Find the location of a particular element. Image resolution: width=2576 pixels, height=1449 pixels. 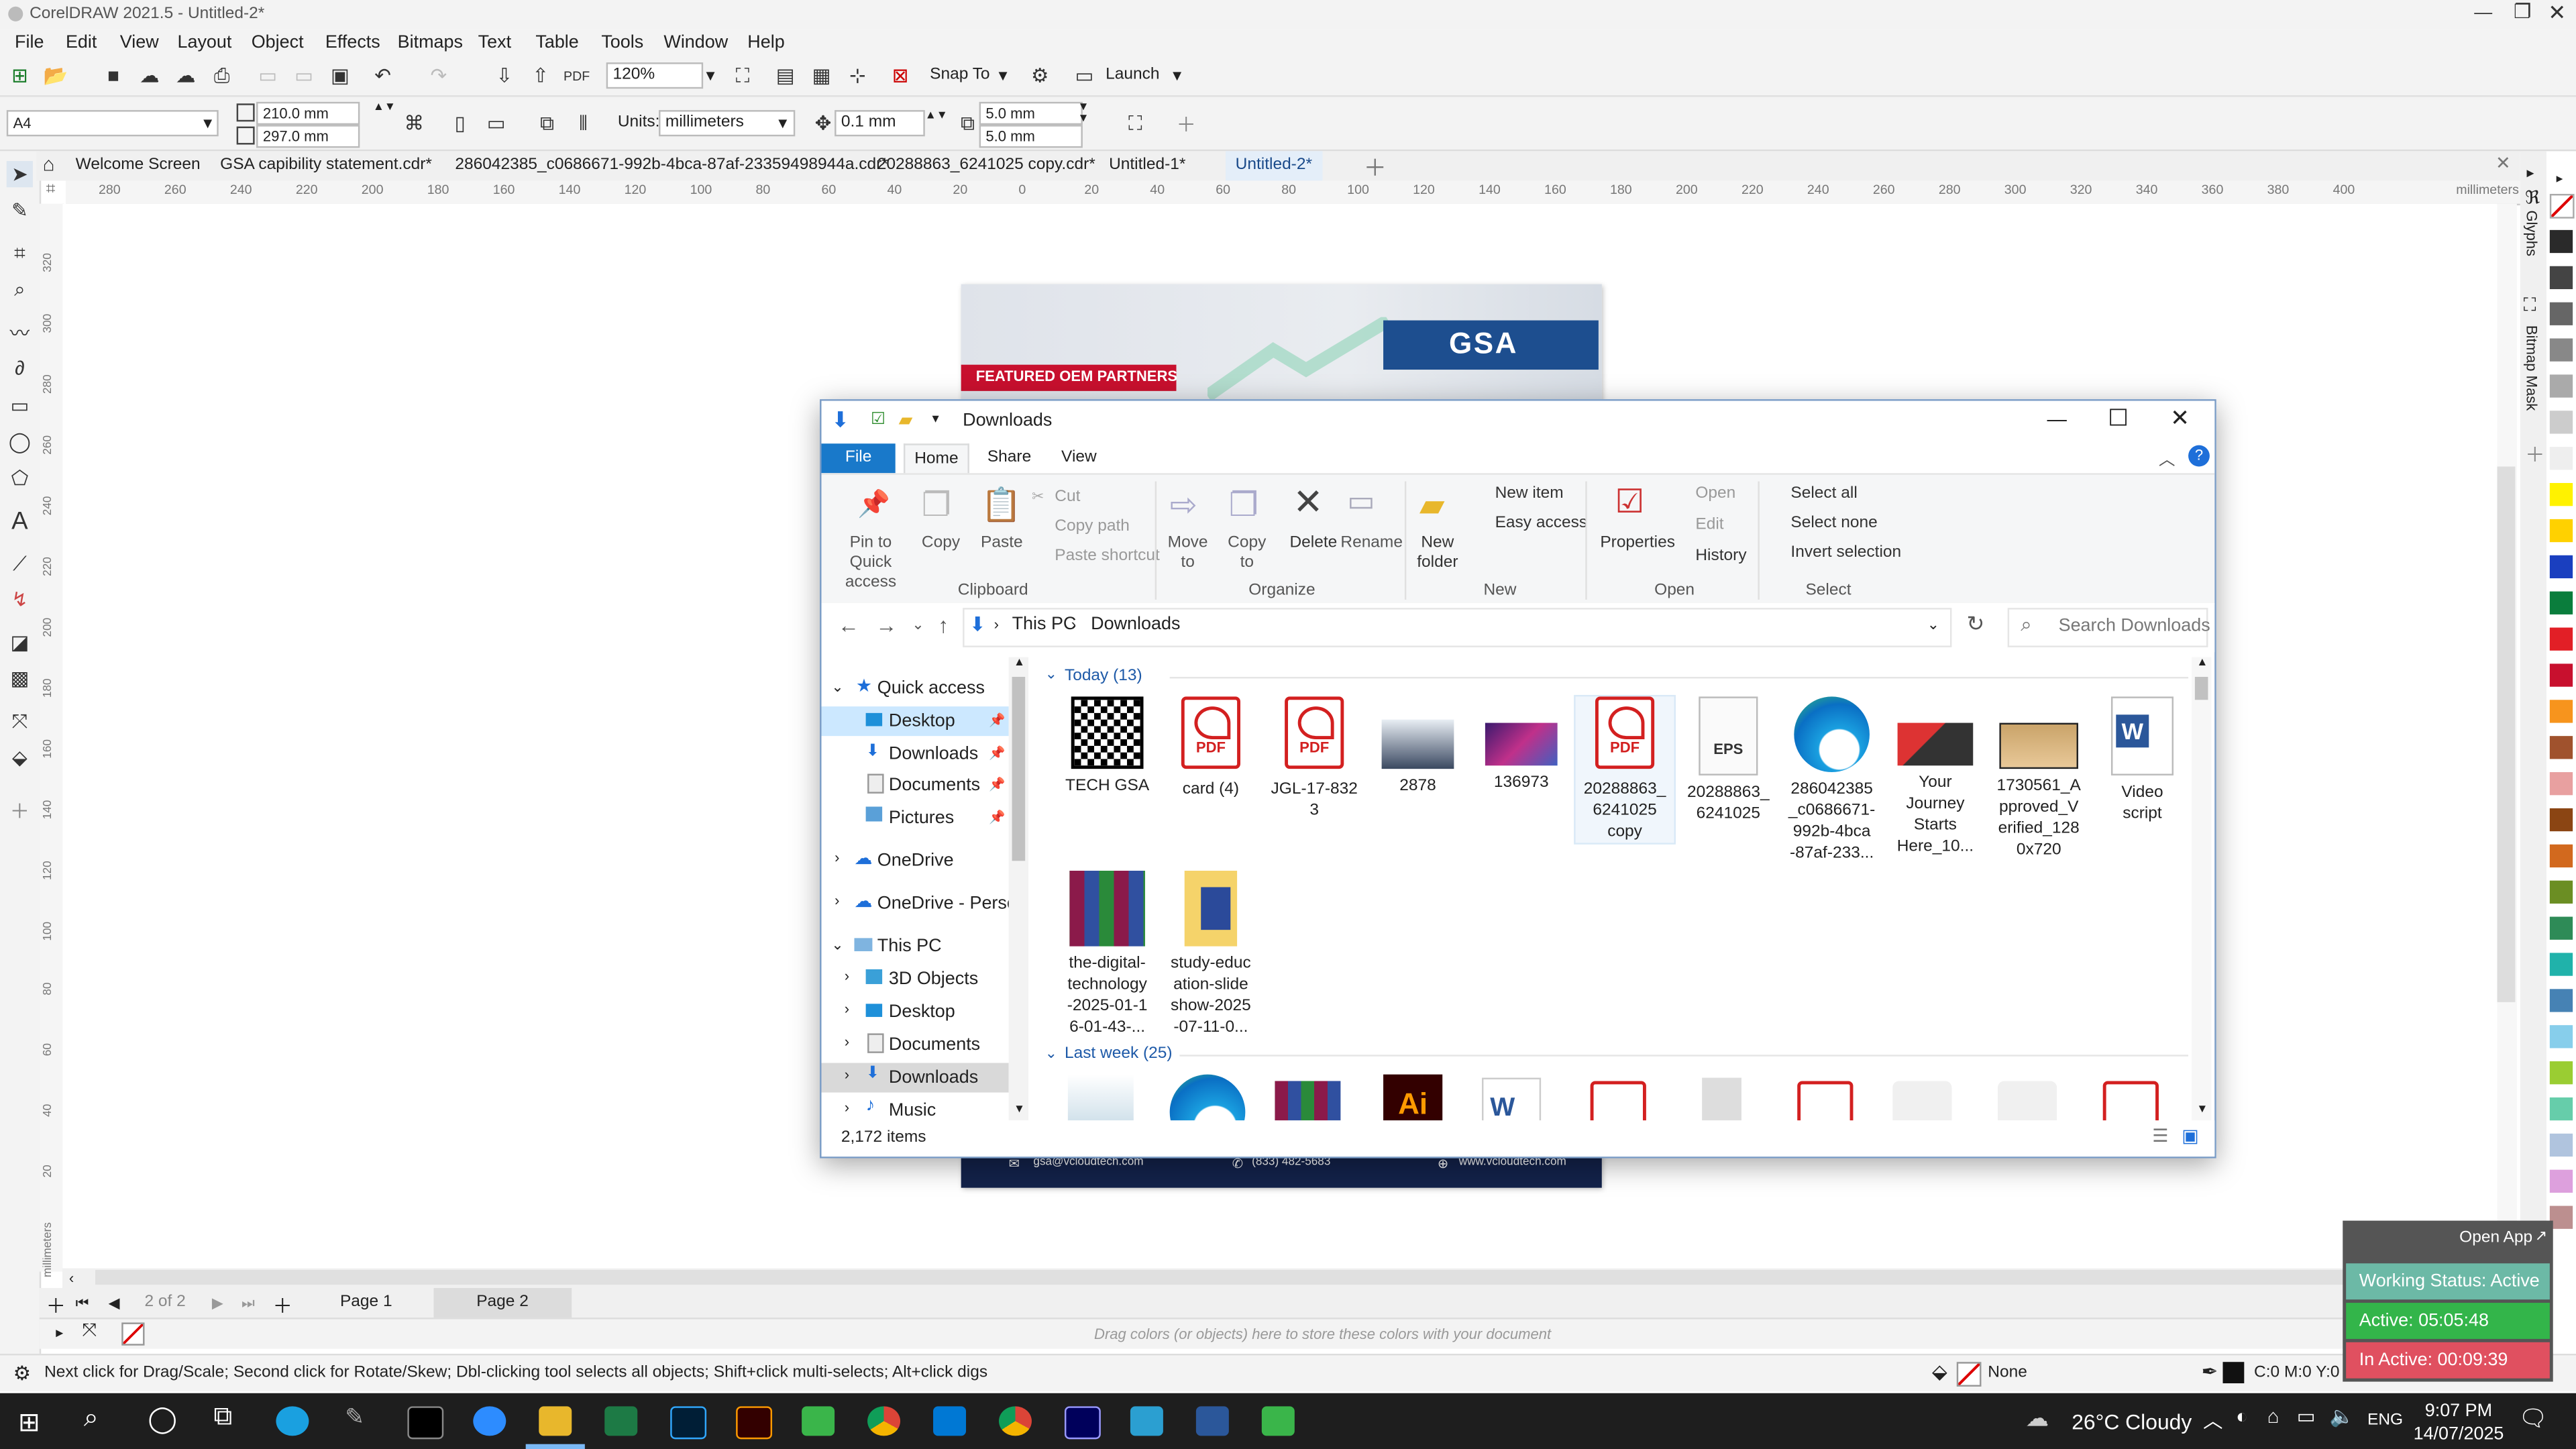

tab-20288863-copy: 20288863_6241025 copy.cdr* is located at coordinates (986, 165).